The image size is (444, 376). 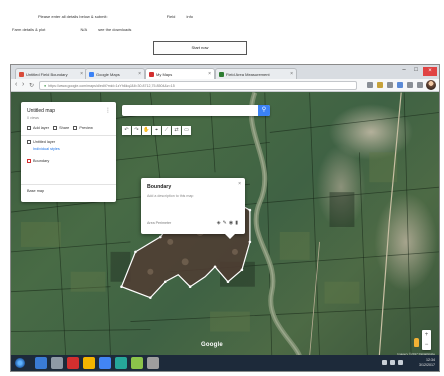 I want to click on add-layer-icon, so click(x=29, y=128).